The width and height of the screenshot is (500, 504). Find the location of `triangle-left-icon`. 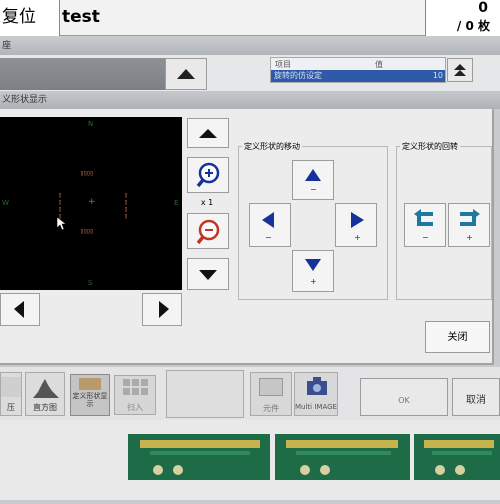

triangle-left-icon is located at coordinates (19, 309).